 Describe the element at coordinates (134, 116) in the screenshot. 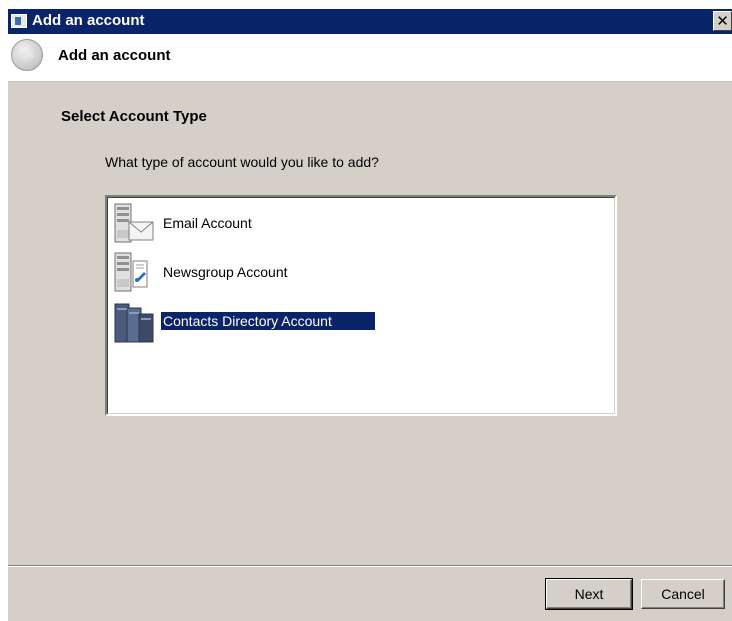

I see `section-heading: Select Account Type` at that location.